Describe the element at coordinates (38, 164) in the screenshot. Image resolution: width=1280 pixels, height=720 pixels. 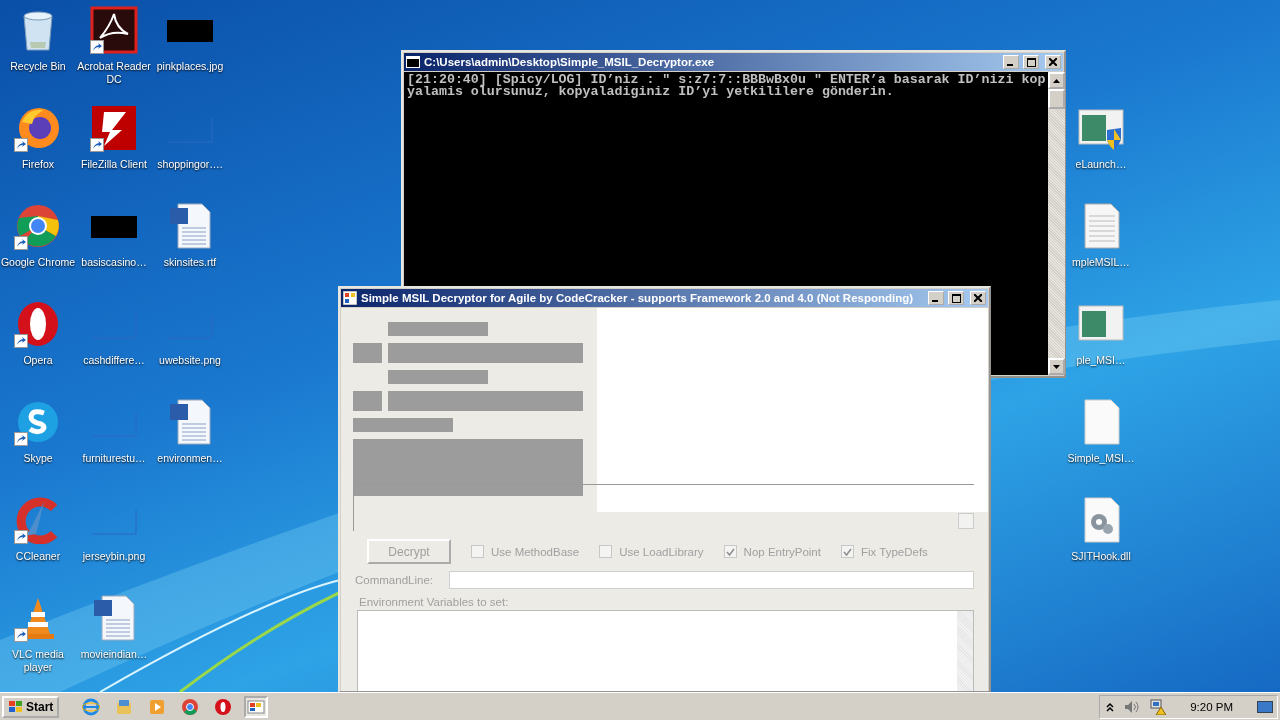
I see `icon-label: Firefox` at that location.